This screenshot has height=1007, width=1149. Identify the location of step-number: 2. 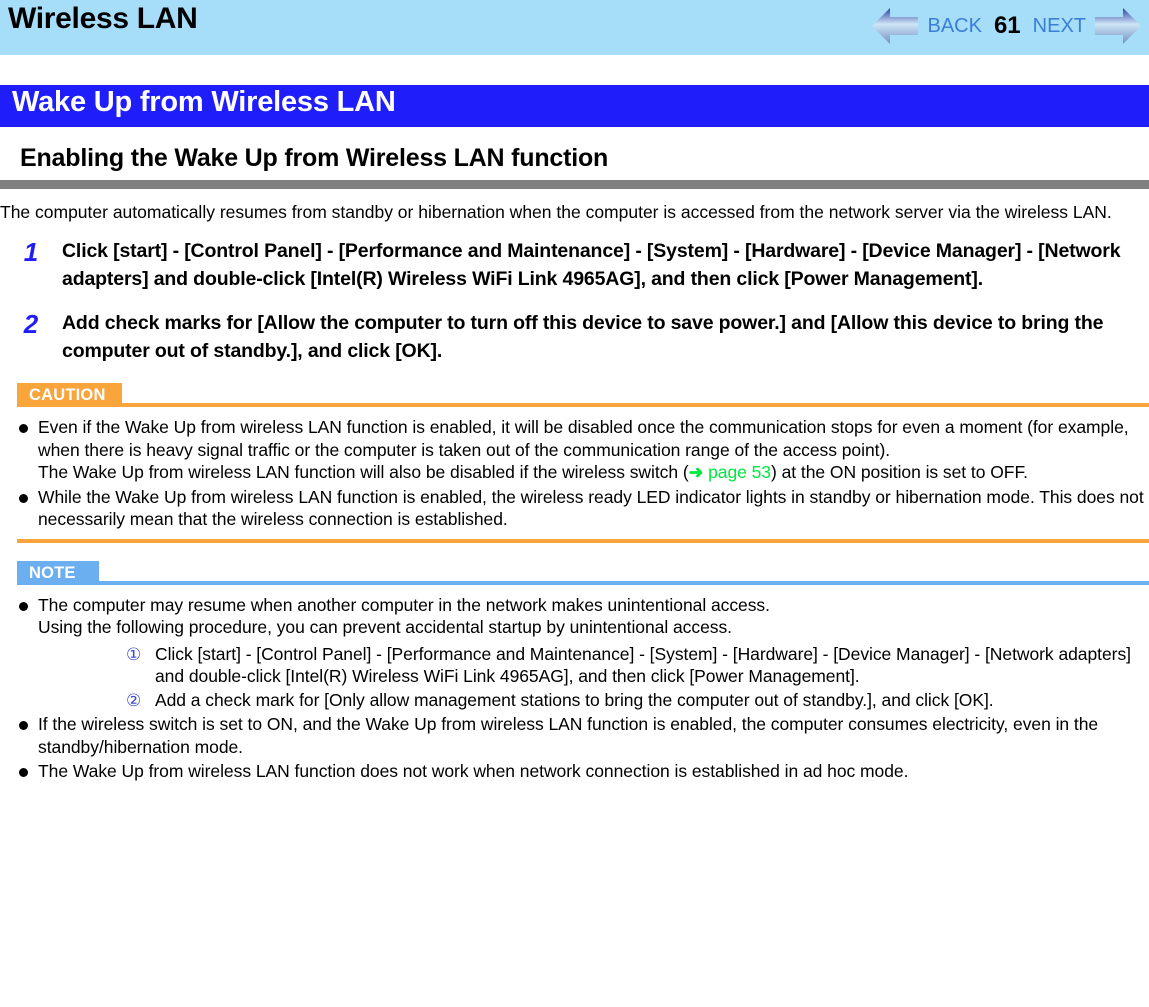
(31, 324).